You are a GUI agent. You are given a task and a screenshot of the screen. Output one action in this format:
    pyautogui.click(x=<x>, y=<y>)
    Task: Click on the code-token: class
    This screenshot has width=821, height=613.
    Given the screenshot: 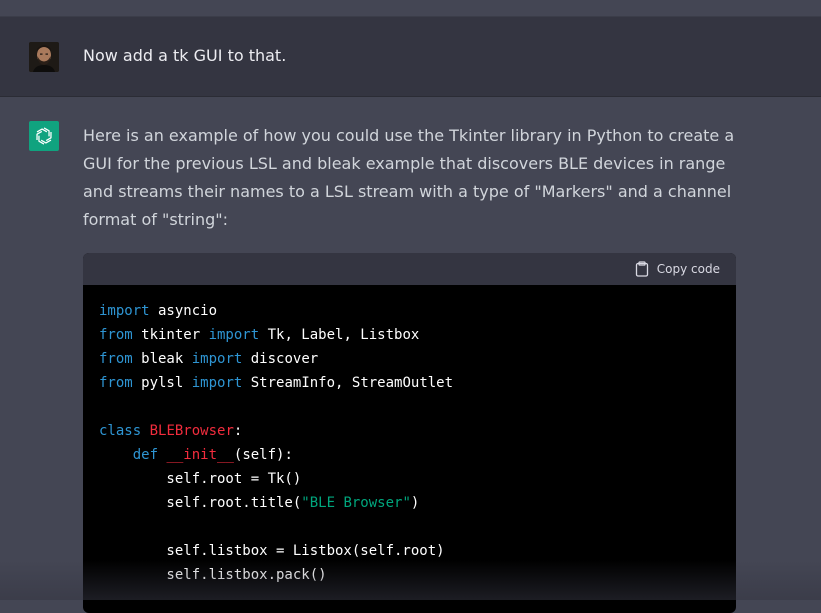 What is the action you would take?
    pyautogui.click(x=120, y=431)
    